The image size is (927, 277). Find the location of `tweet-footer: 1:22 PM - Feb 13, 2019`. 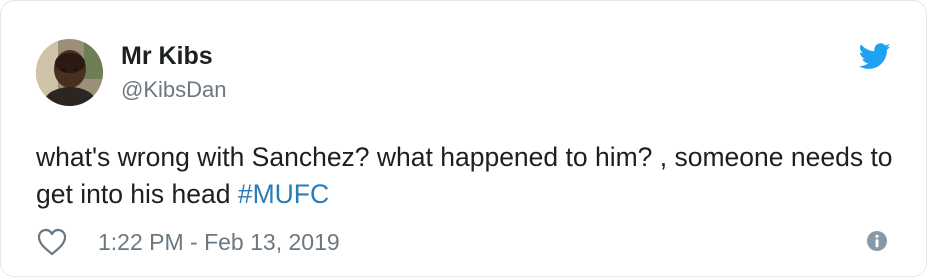

tweet-footer: 1:22 PM - Feb 13, 2019 is located at coordinates (466, 242).